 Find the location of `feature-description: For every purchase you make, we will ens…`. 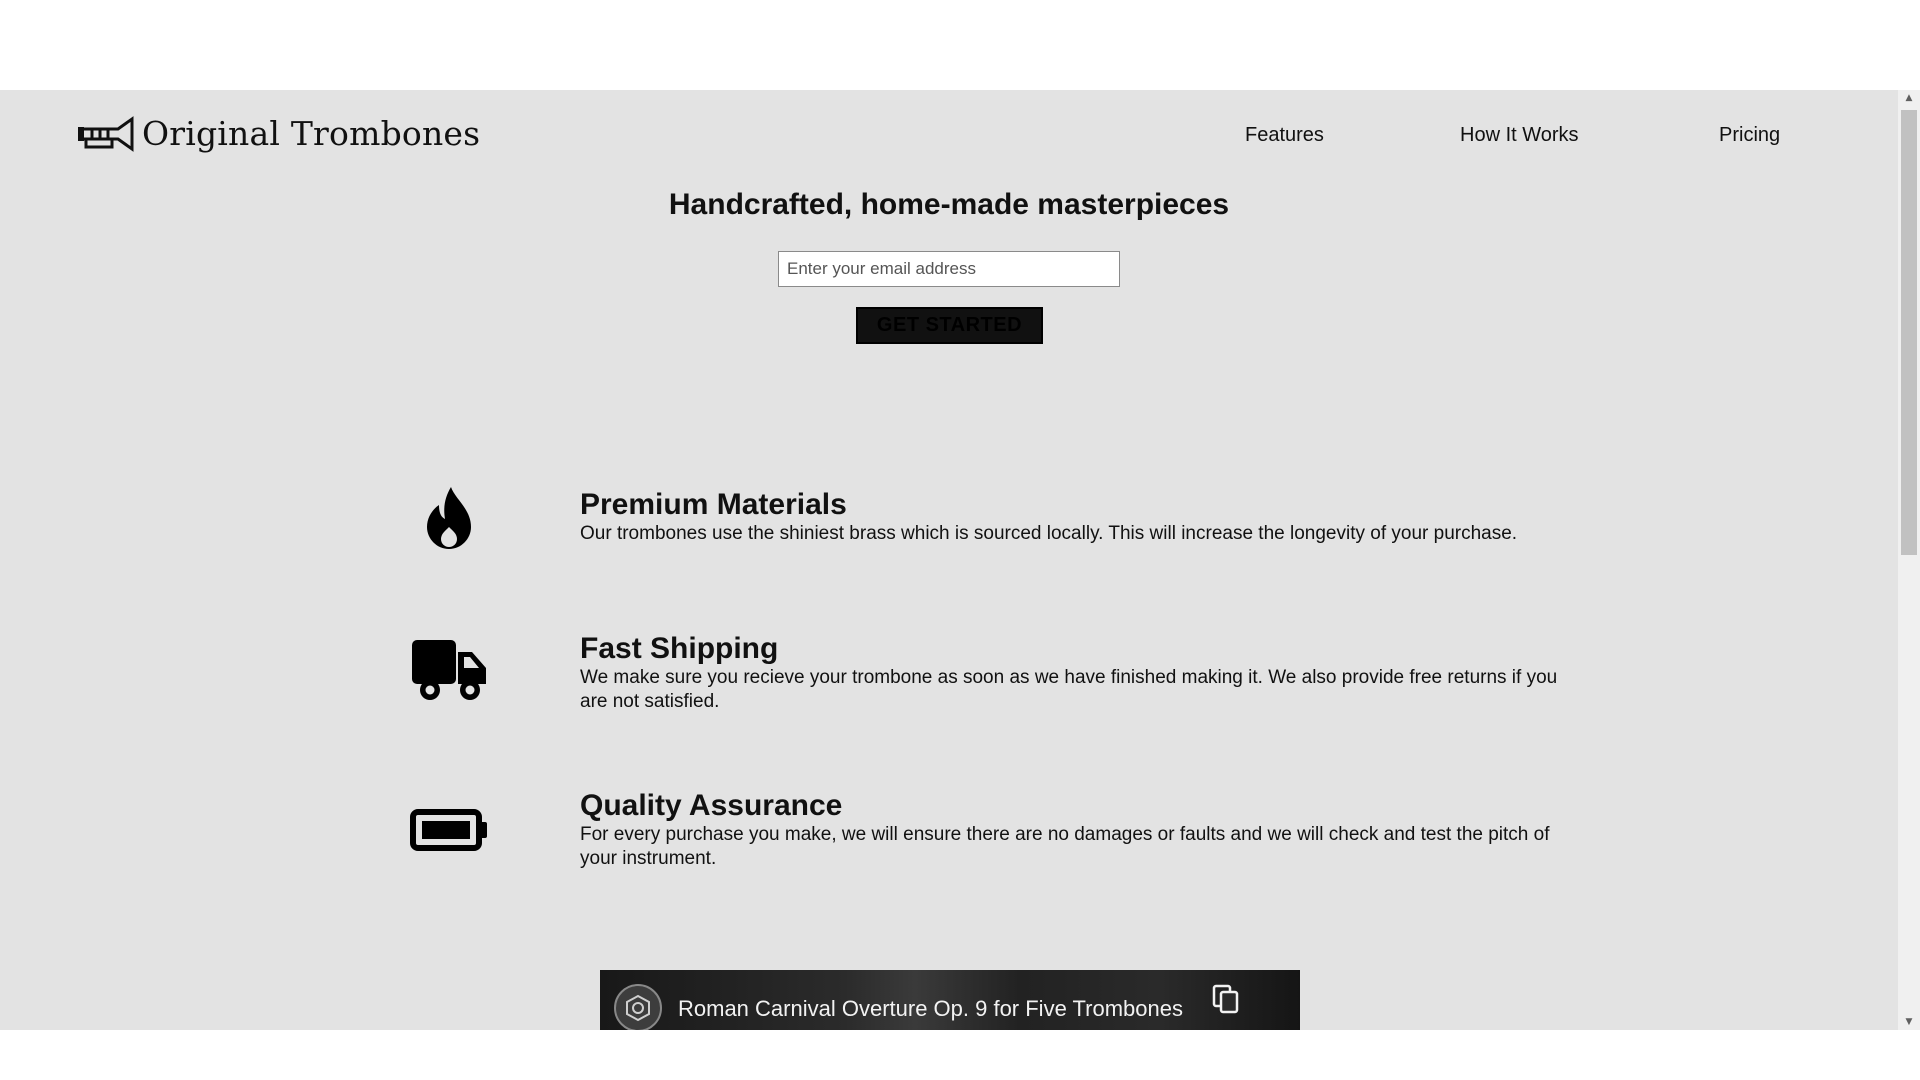

feature-description: For every purchase you make, we will ens… is located at coordinates (1065, 846).